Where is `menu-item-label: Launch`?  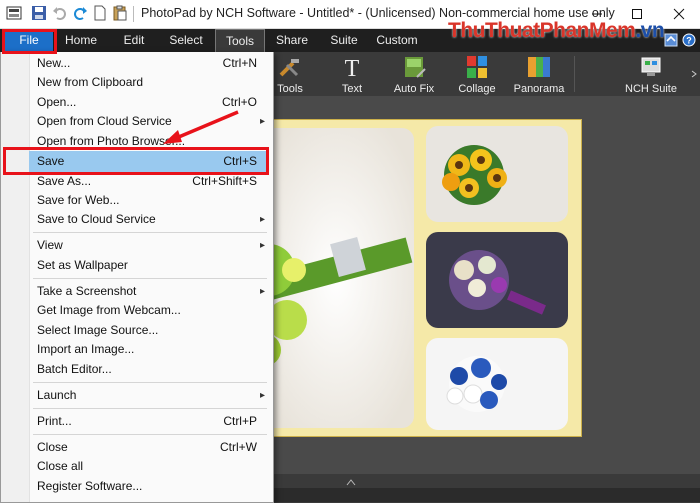
menu-item-label: Launch is located at coordinates (57, 395).